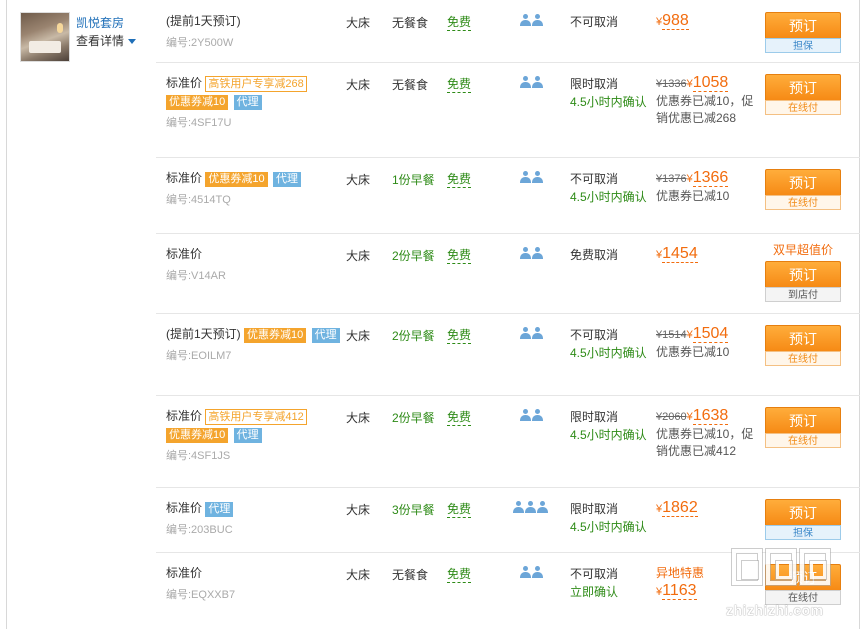  I want to click on price-block: 异地特惠 ¥1163, so click(680, 582).